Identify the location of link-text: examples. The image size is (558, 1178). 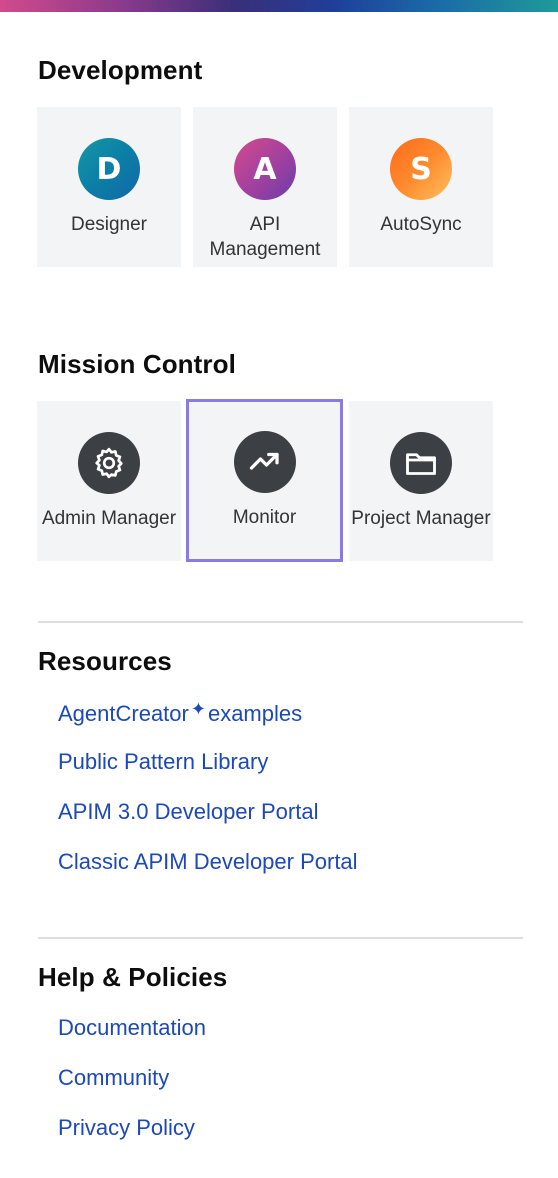
(255, 713).